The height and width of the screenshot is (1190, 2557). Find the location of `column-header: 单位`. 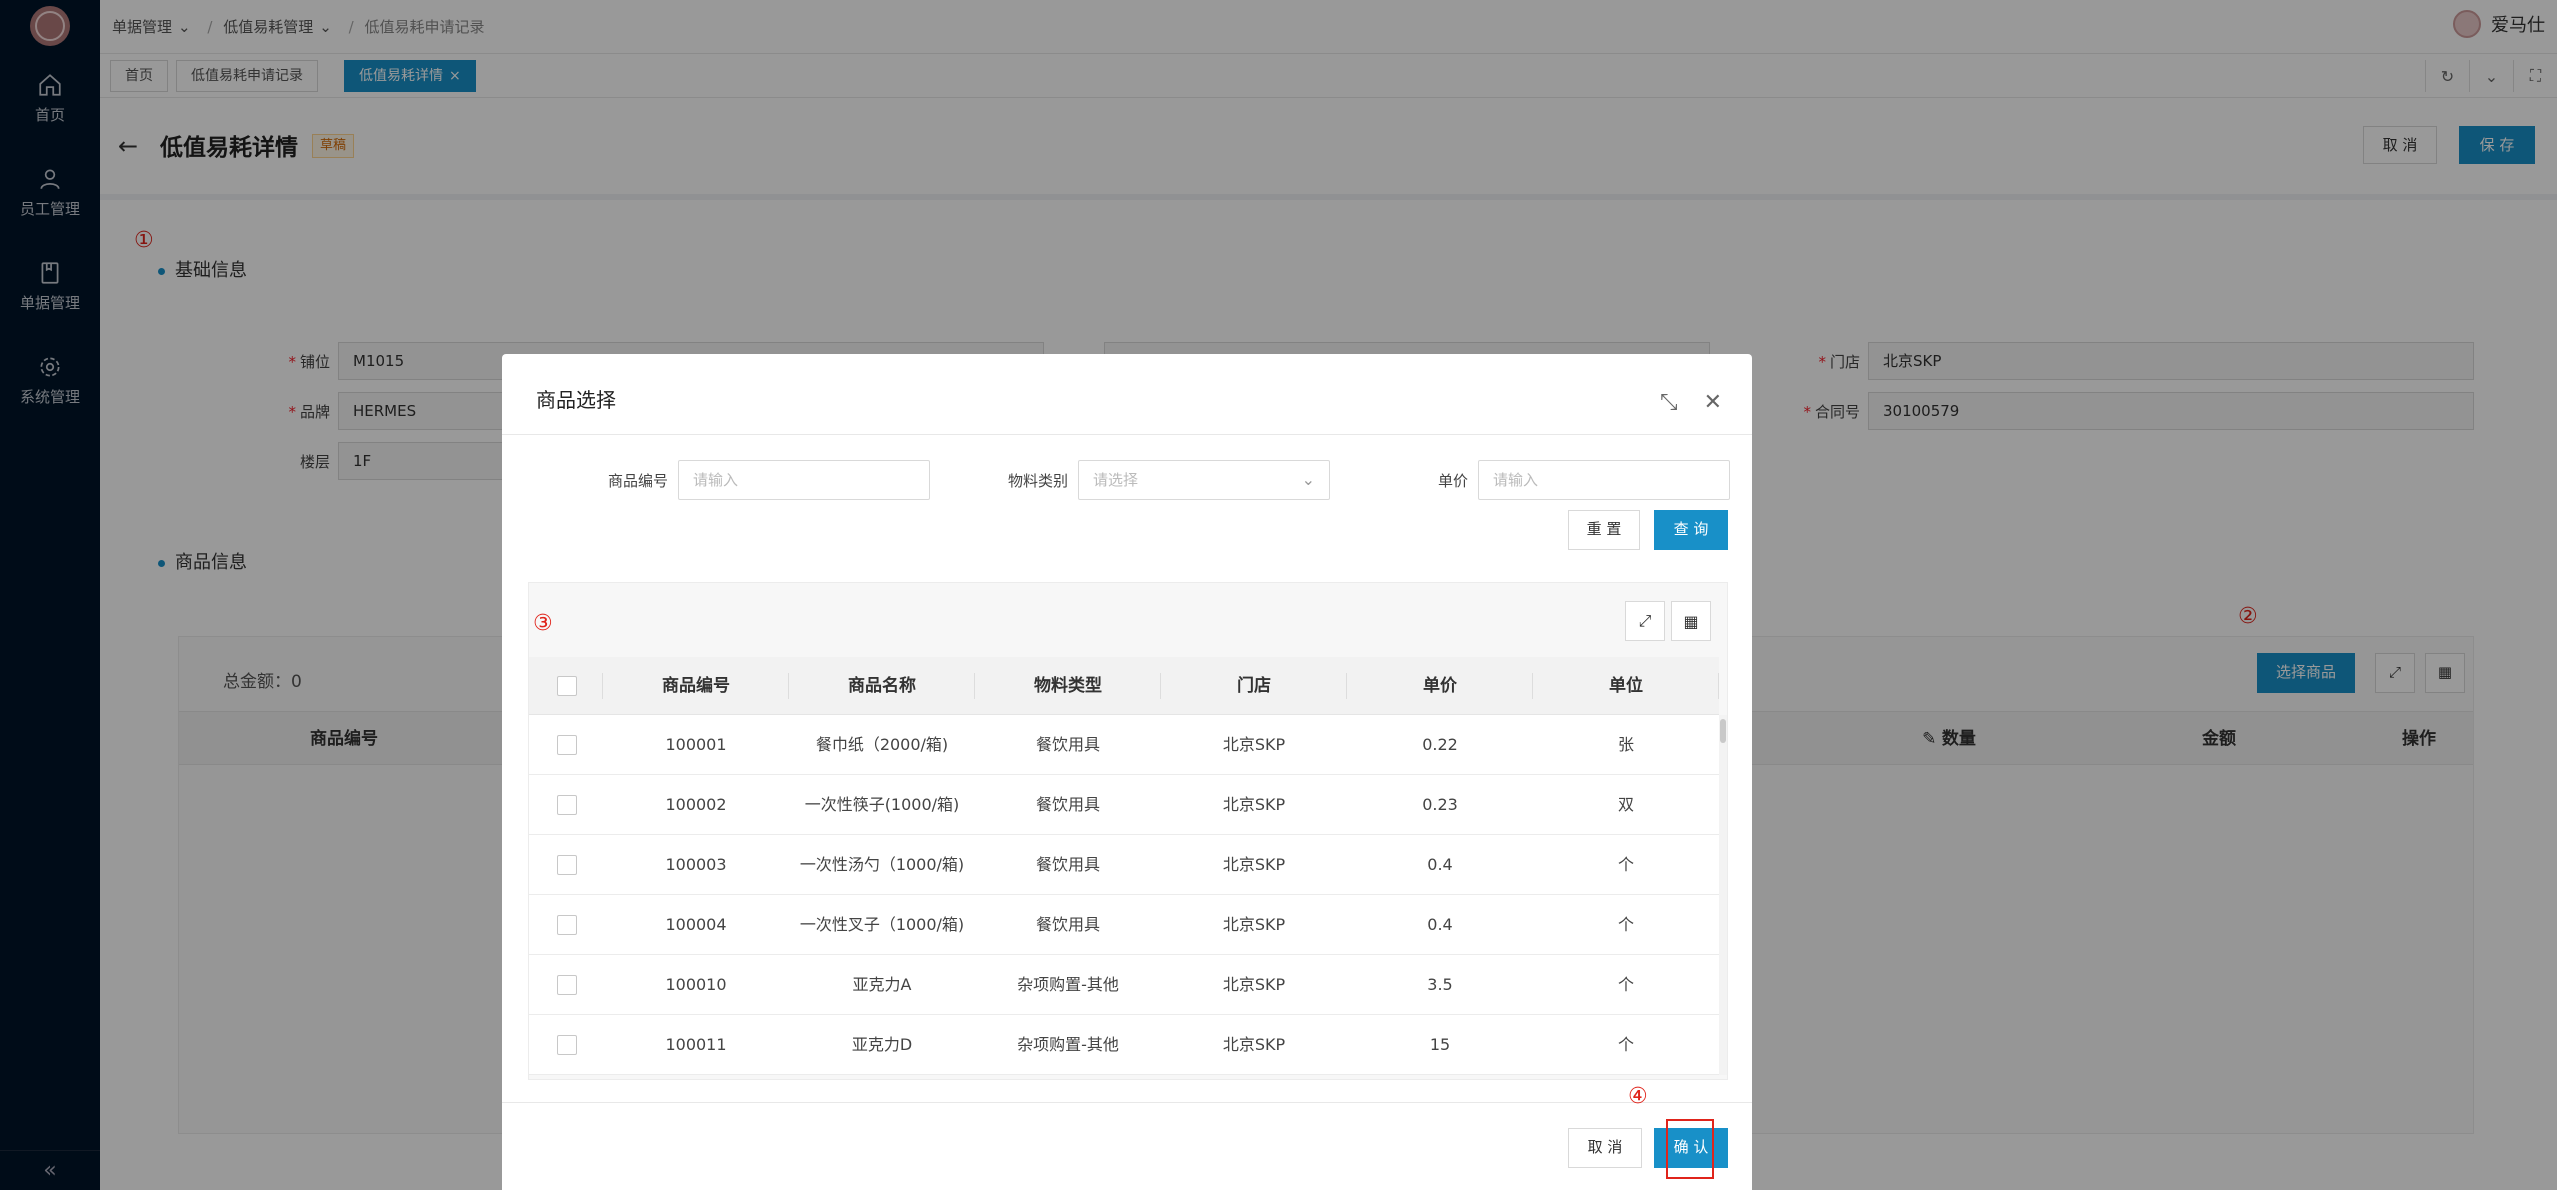

column-header: 单位 is located at coordinates (1626, 686).